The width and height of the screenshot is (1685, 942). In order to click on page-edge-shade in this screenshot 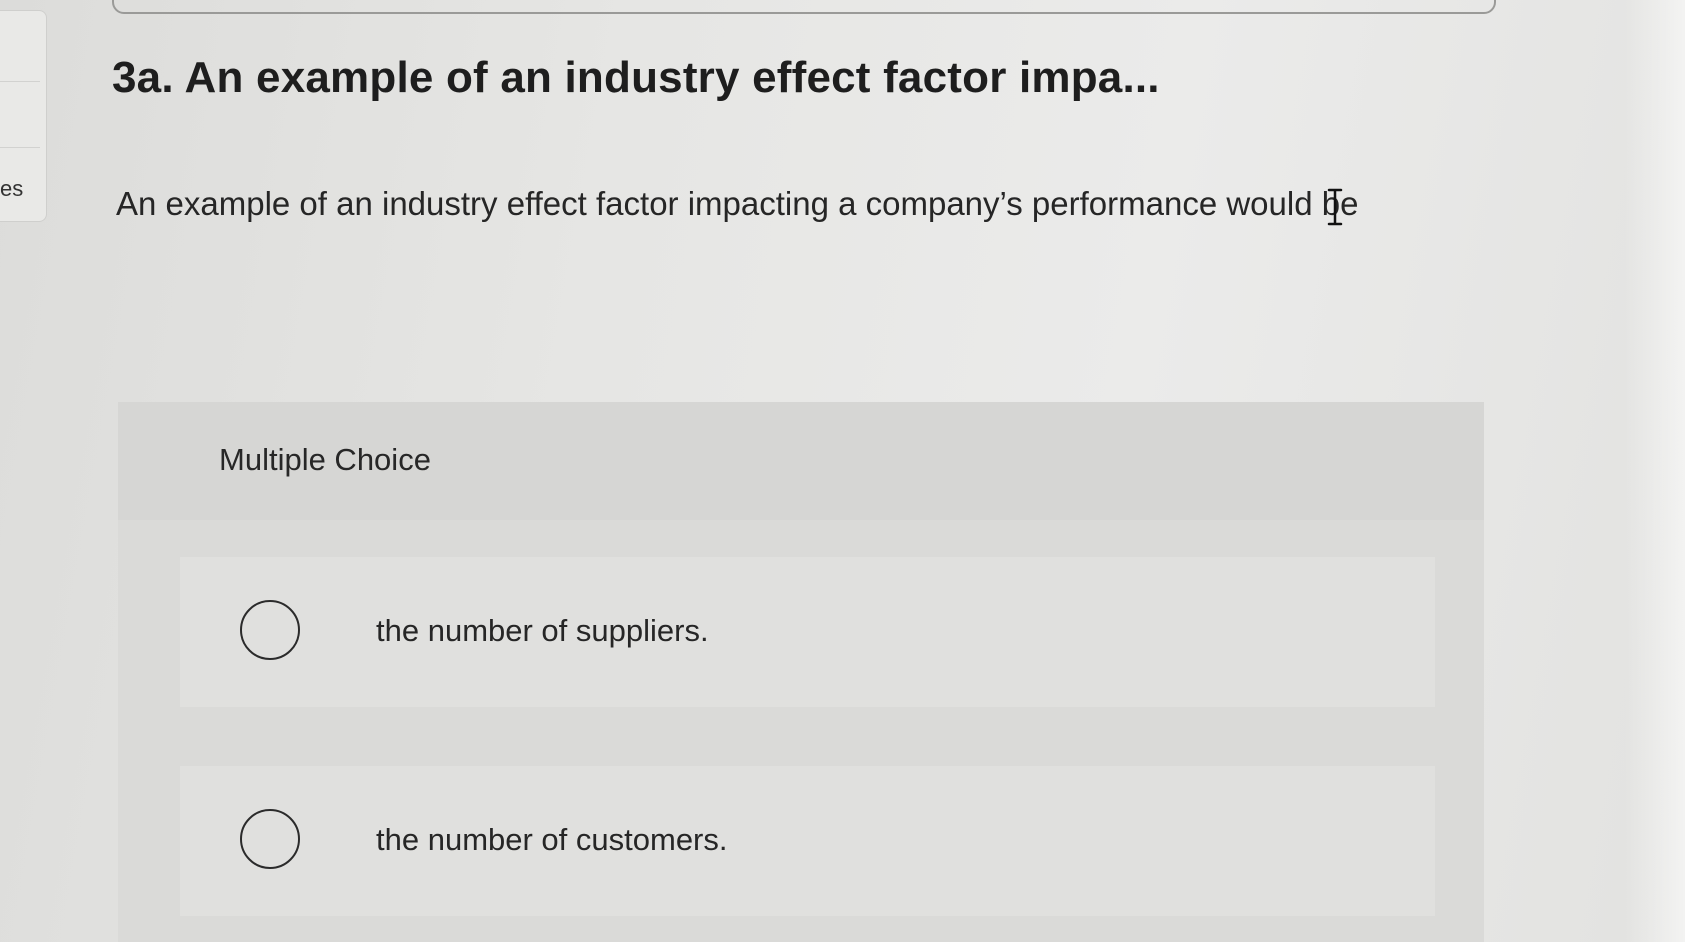, I will do `click(1655, 471)`.